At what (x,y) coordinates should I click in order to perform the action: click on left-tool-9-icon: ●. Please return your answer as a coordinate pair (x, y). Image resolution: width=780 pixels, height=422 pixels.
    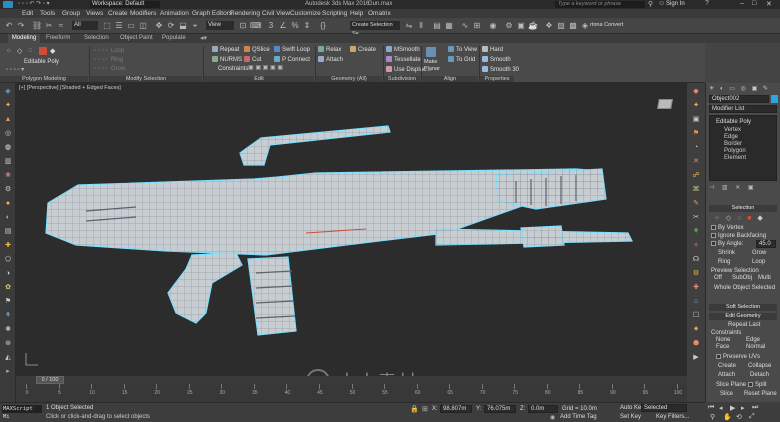
    Looking at the image, I should click on (8, 204).